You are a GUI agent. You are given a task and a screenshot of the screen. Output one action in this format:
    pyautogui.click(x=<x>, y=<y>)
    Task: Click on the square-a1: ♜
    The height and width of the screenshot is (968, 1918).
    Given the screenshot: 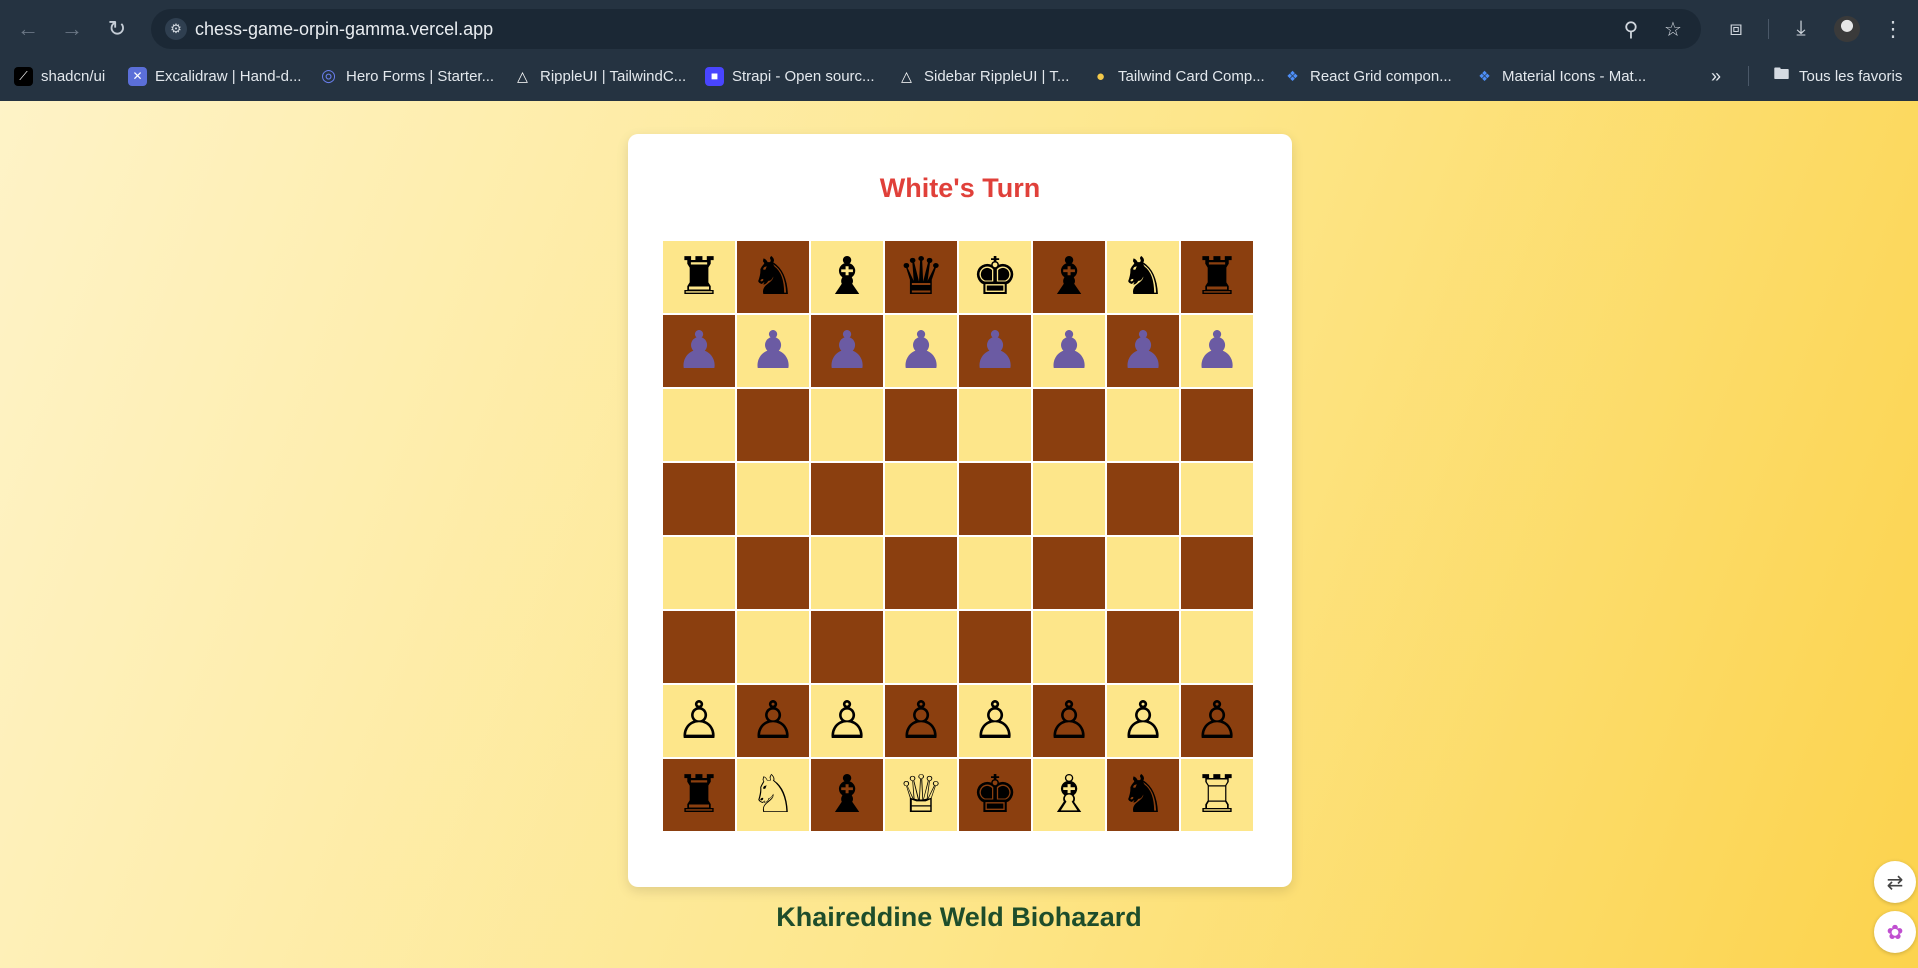 What is the action you would take?
    pyautogui.click(x=699, y=795)
    